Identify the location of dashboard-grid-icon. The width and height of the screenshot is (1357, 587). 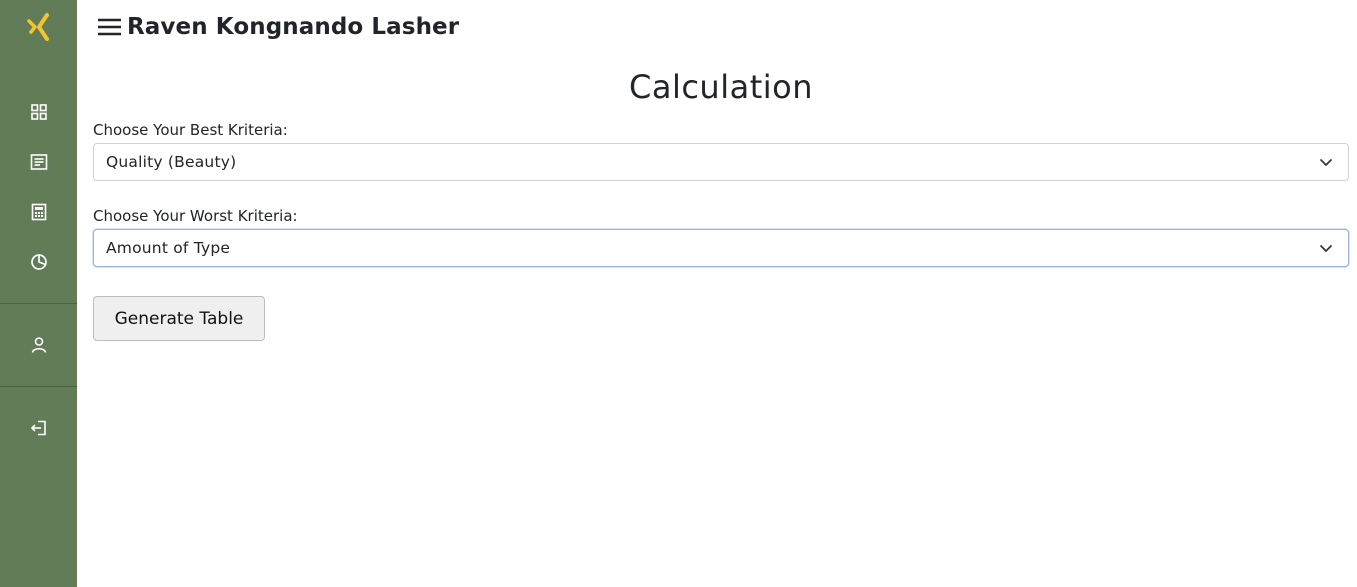
(38, 112).